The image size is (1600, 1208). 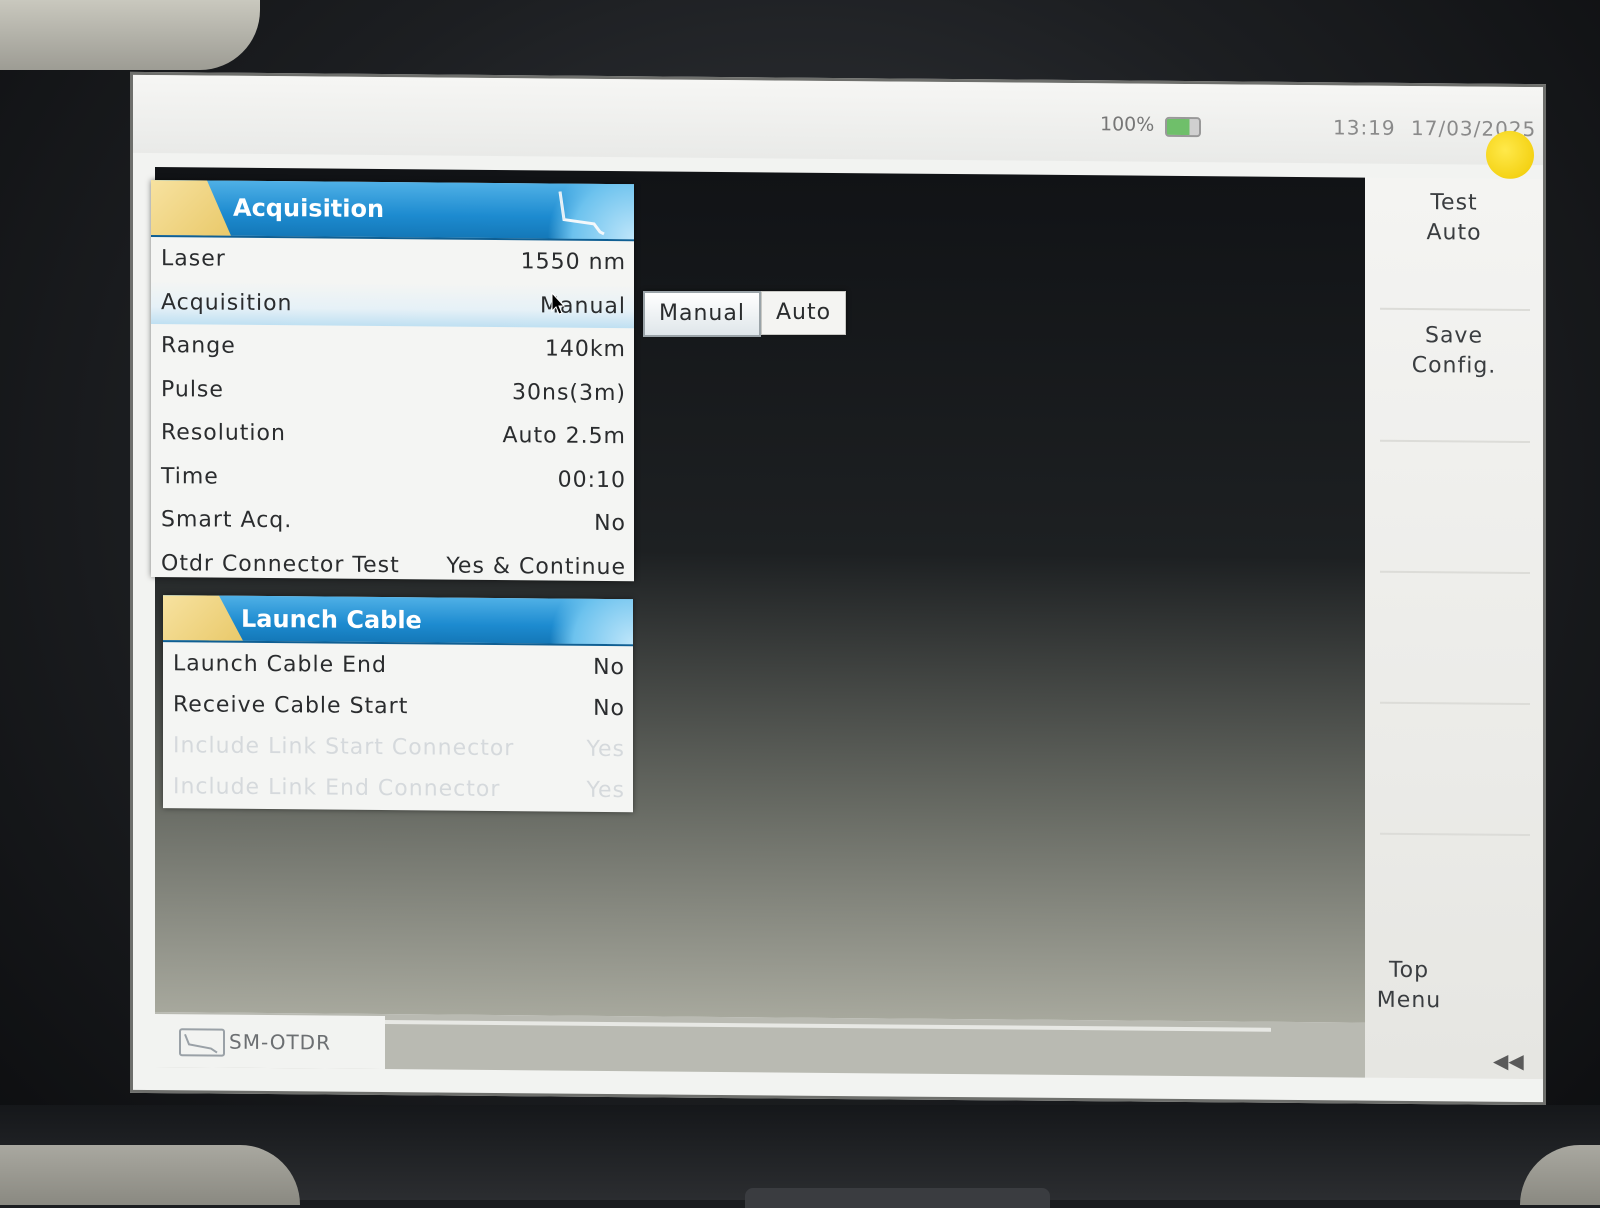 I want to click on smart-acq-row: Smart Acq. No, so click(x=392, y=522).